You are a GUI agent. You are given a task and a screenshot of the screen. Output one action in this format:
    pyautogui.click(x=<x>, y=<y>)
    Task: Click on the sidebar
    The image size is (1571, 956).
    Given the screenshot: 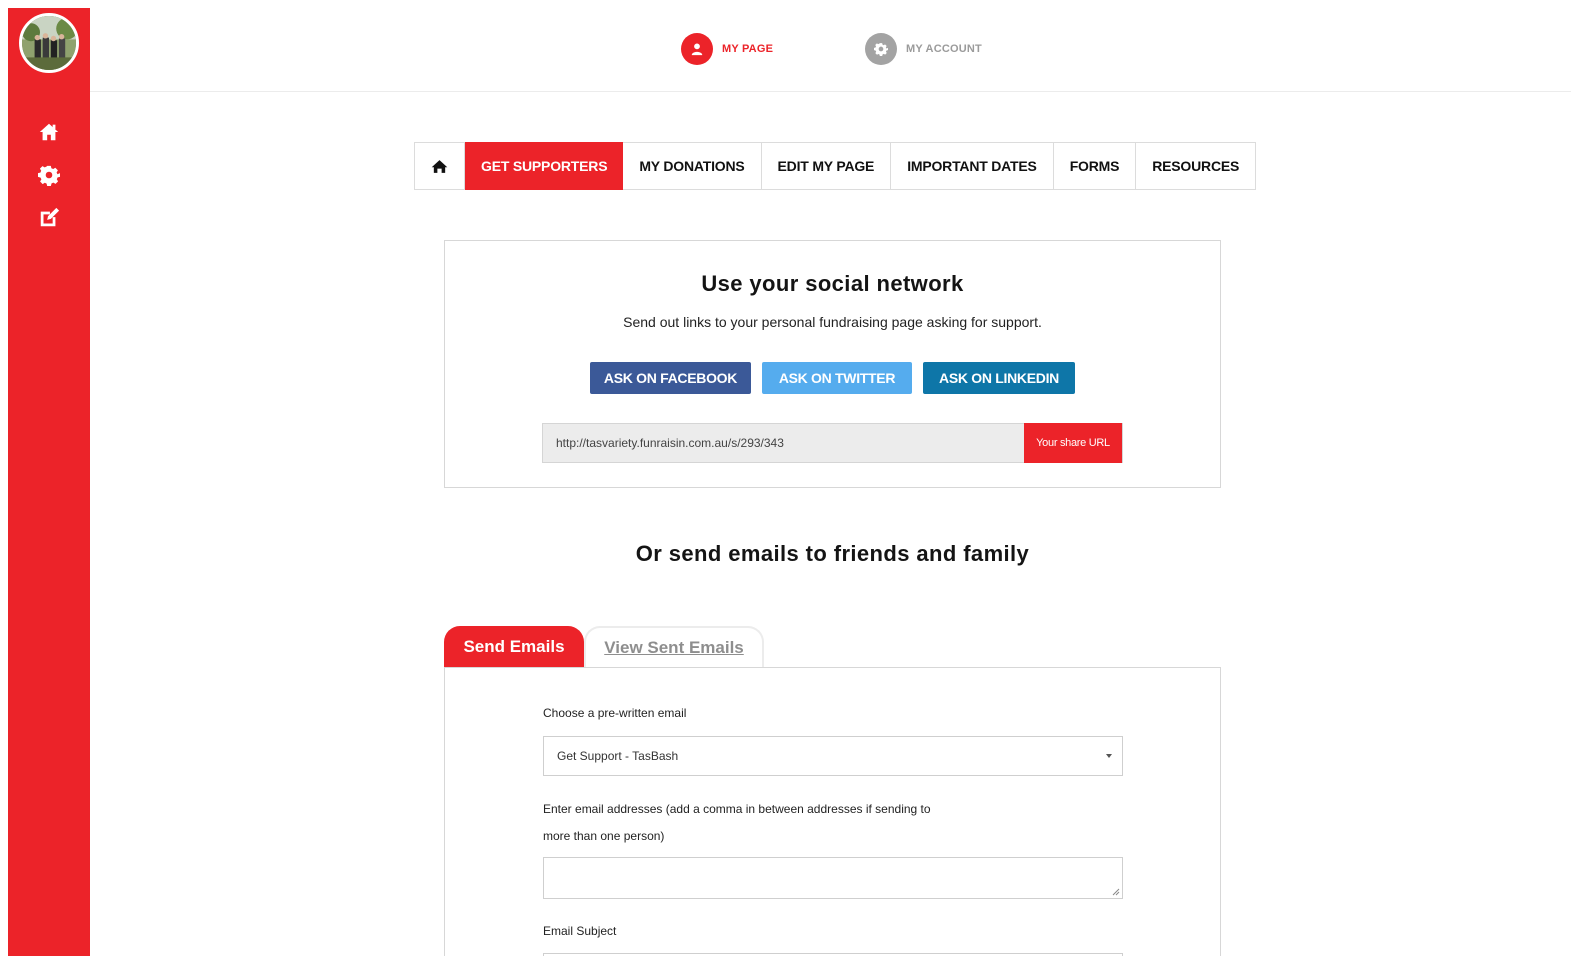 What is the action you would take?
    pyautogui.click(x=49, y=482)
    